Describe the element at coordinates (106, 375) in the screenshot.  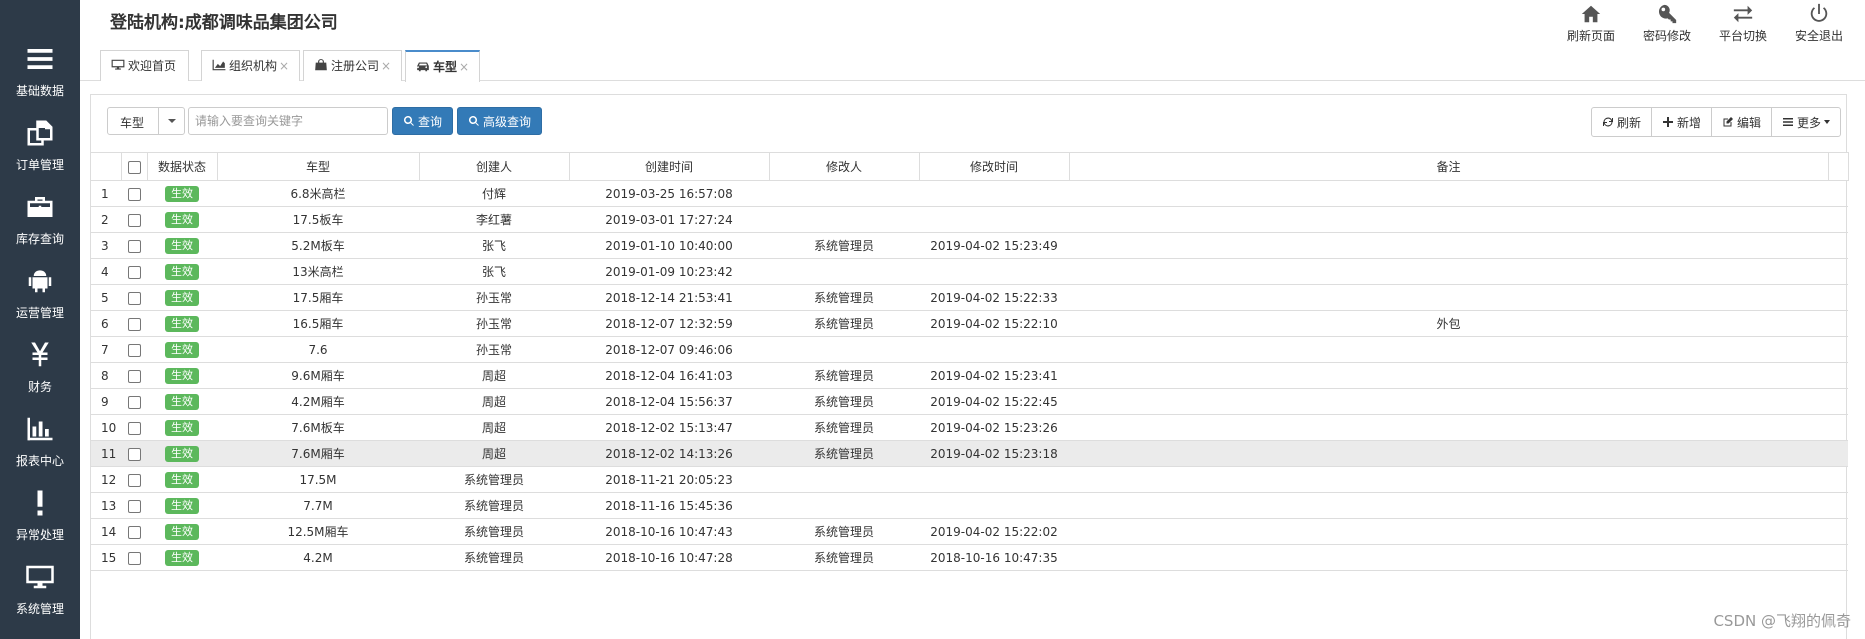
I see `row-number-cell: 8` at that location.